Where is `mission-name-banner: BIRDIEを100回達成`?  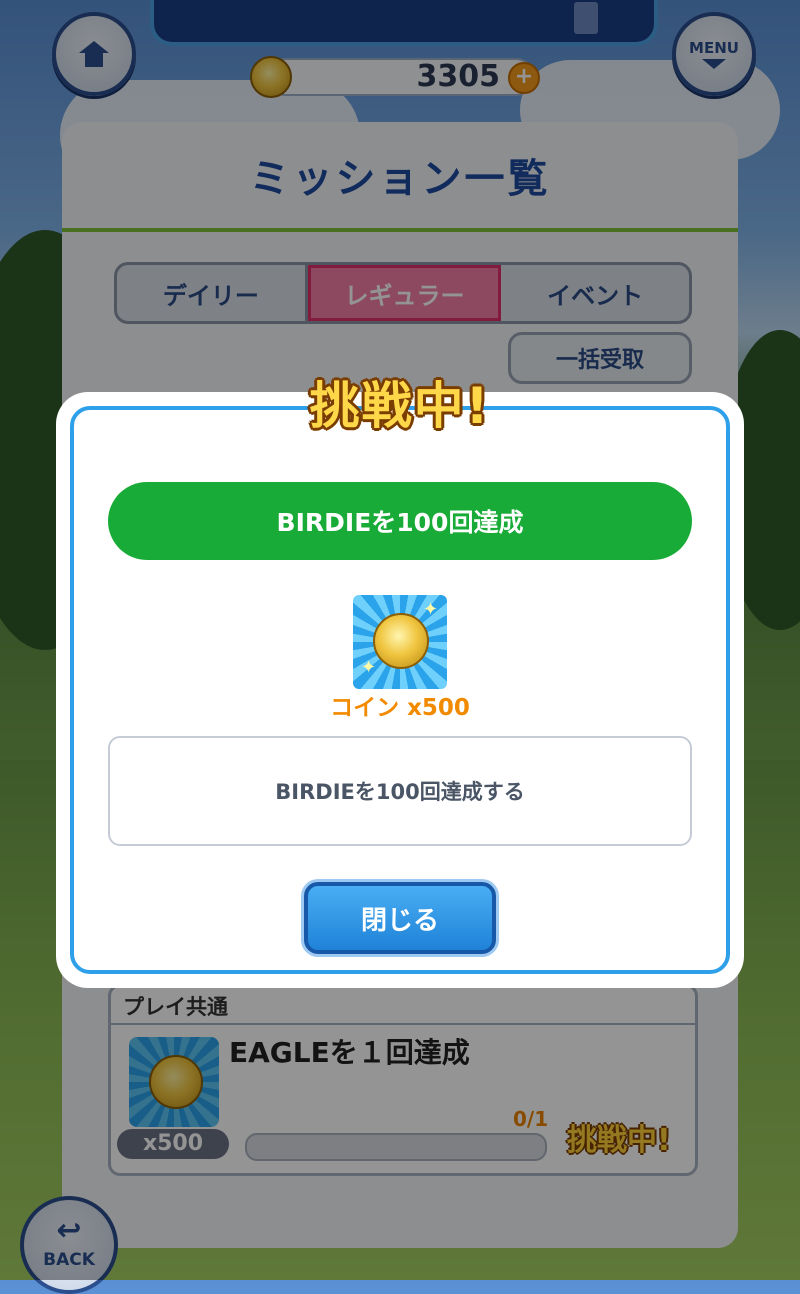 mission-name-banner: BIRDIEを100回達成 is located at coordinates (400, 521).